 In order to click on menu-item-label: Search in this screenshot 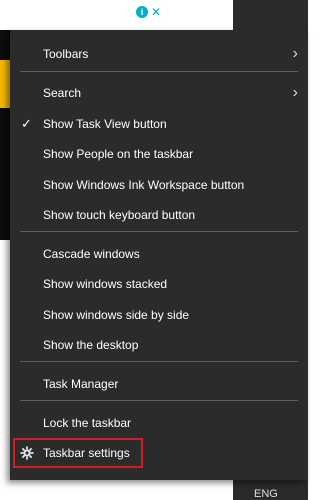, I will do `click(62, 93)`.